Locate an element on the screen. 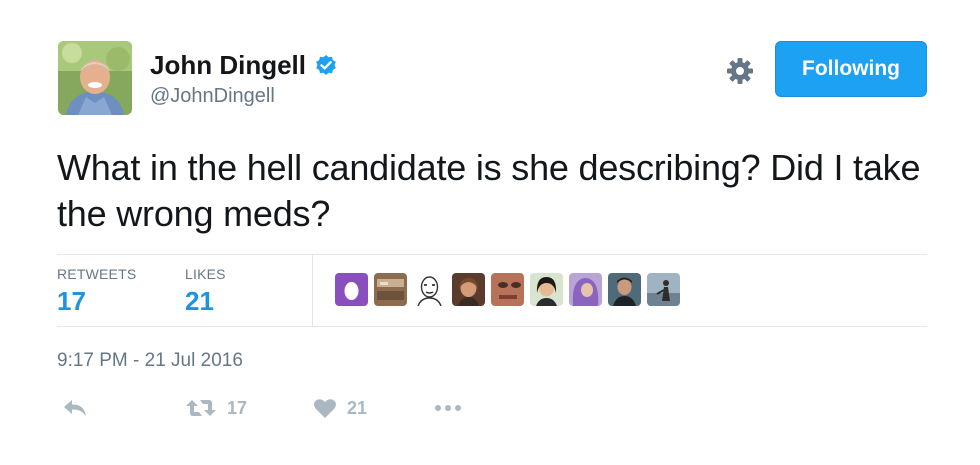 Image resolution: width=980 pixels, height=465 pixels. likes-label: LIKES is located at coordinates (205, 274).